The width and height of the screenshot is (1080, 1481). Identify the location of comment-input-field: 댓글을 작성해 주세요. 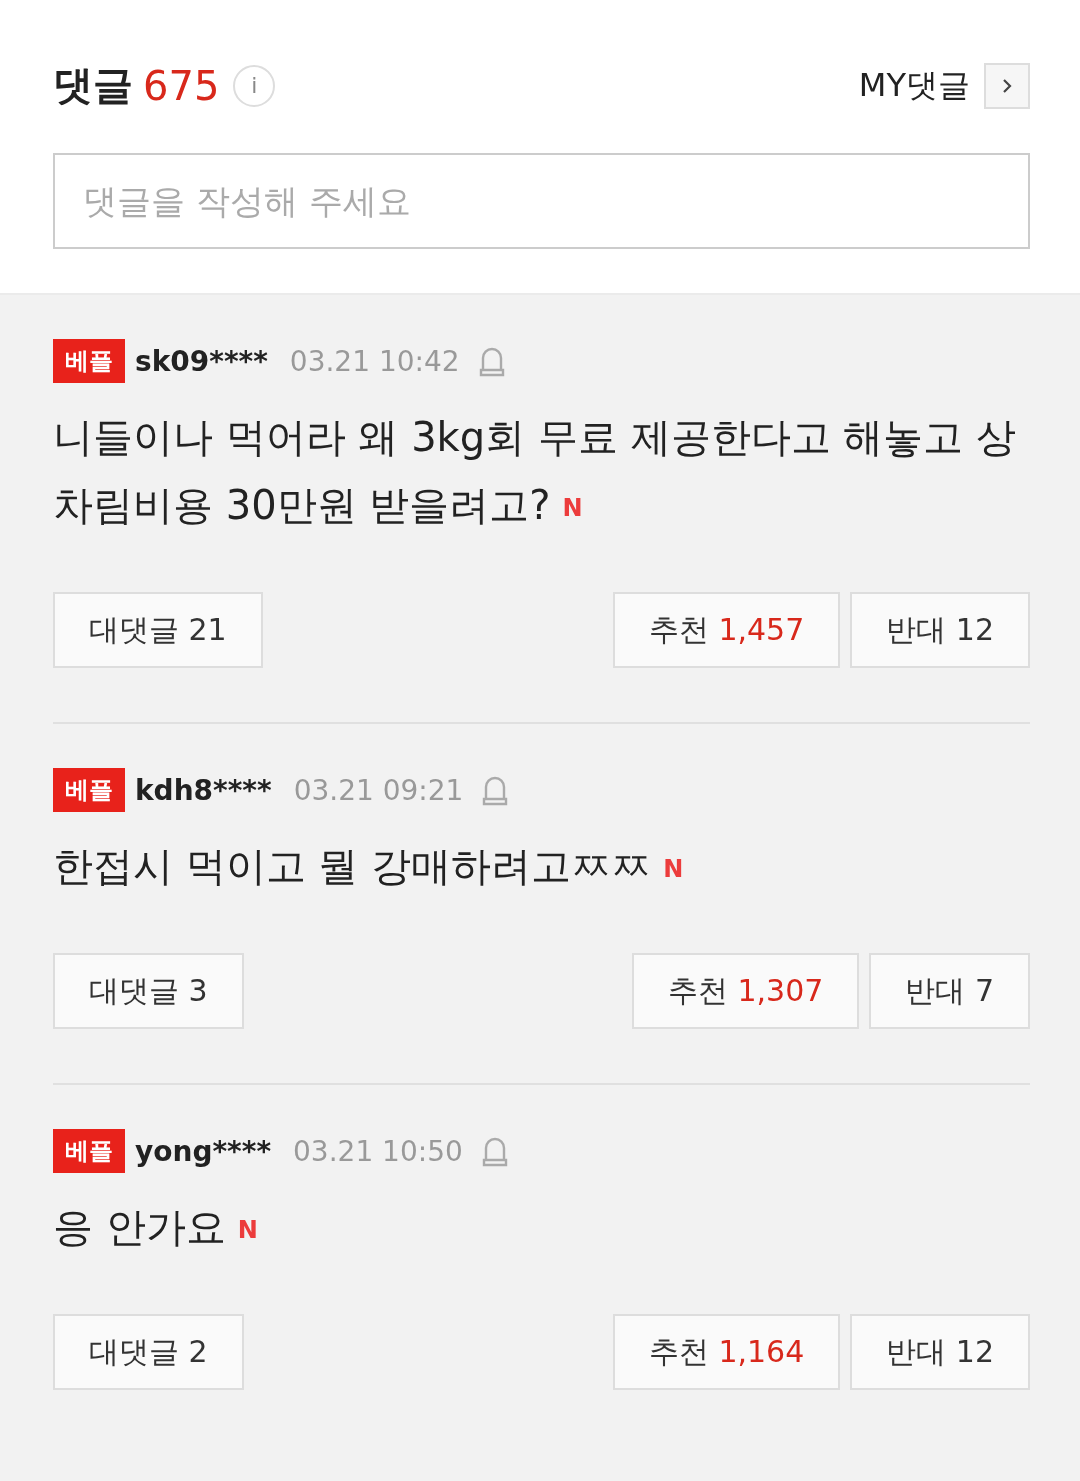
(541, 201).